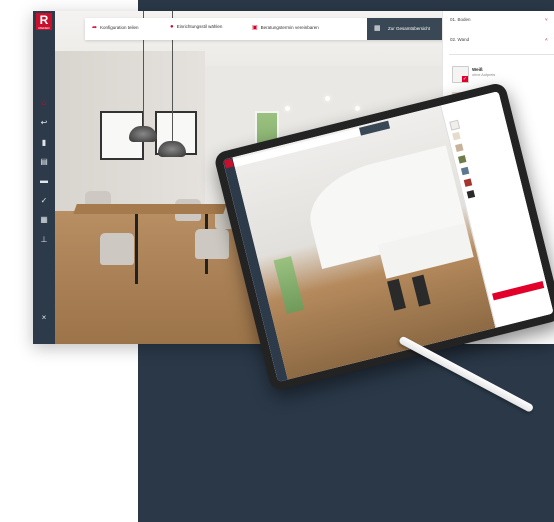  What do you see at coordinates (44, 317) in the screenshot?
I see `close-icon: ×` at bounding box center [44, 317].